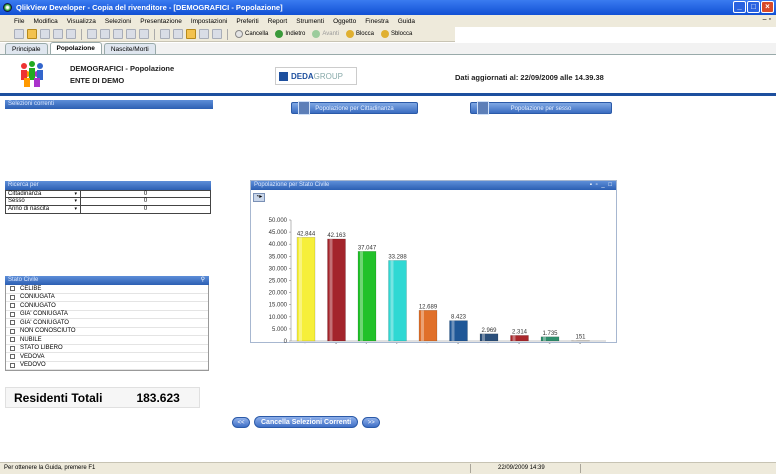  Describe the element at coordinates (108, 194) in the screenshot. I see `search-row-cittadinanza: Cittadinanza0` at that location.